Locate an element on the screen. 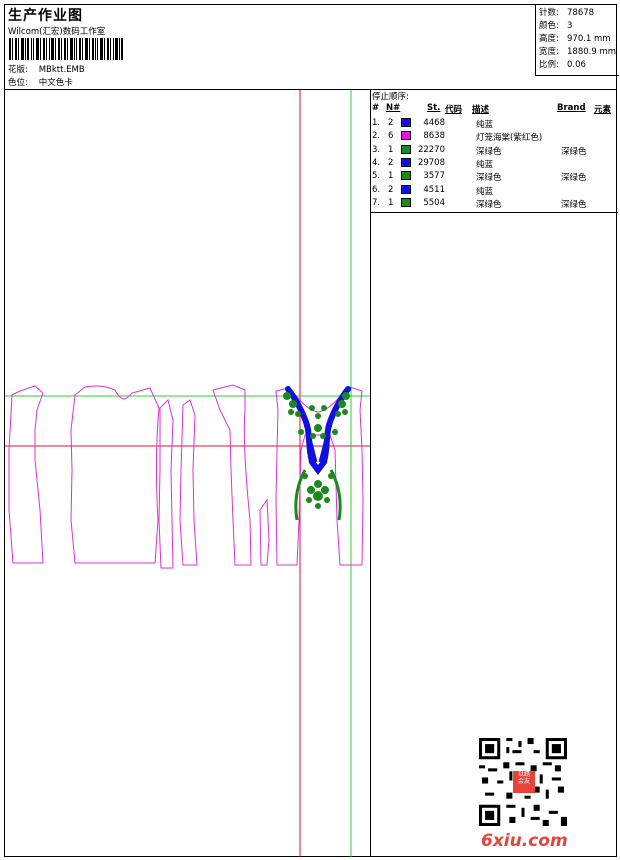  stat-scale: 比例: 0.06 is located at coordinates (562, 65).